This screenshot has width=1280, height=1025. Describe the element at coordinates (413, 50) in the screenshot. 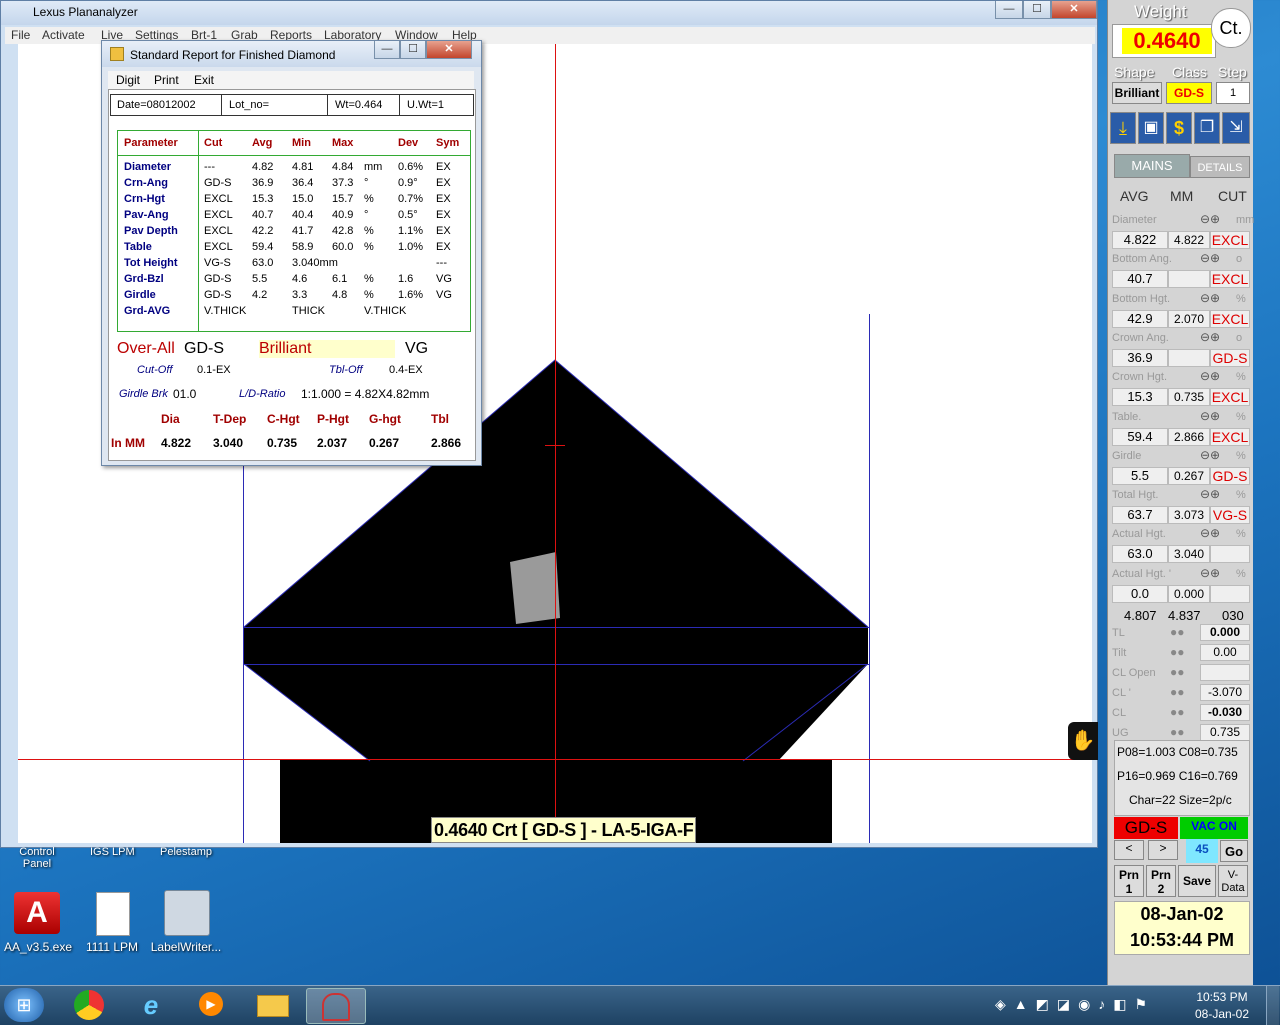

I see `report-maximize-button: ☐` at that location.